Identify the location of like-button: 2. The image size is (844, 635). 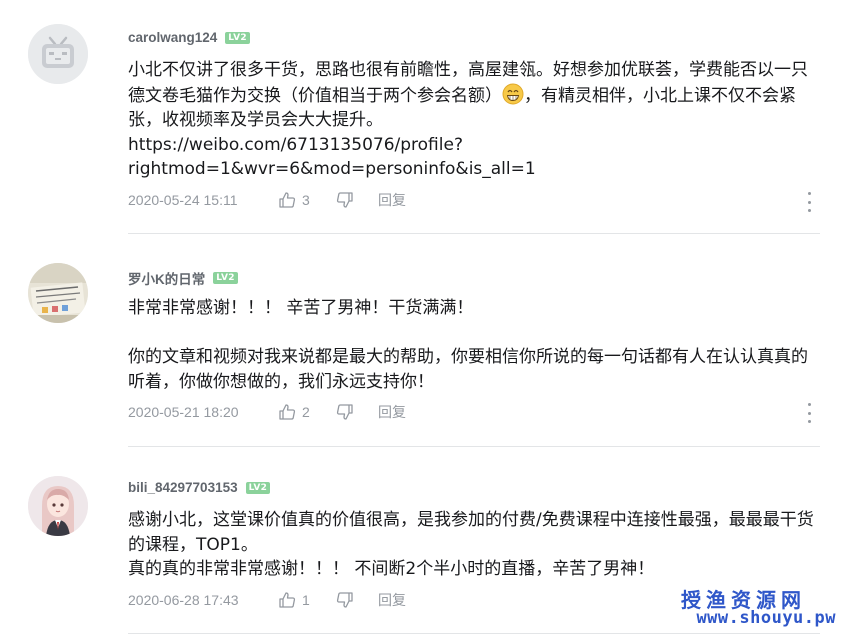
(307, 412).